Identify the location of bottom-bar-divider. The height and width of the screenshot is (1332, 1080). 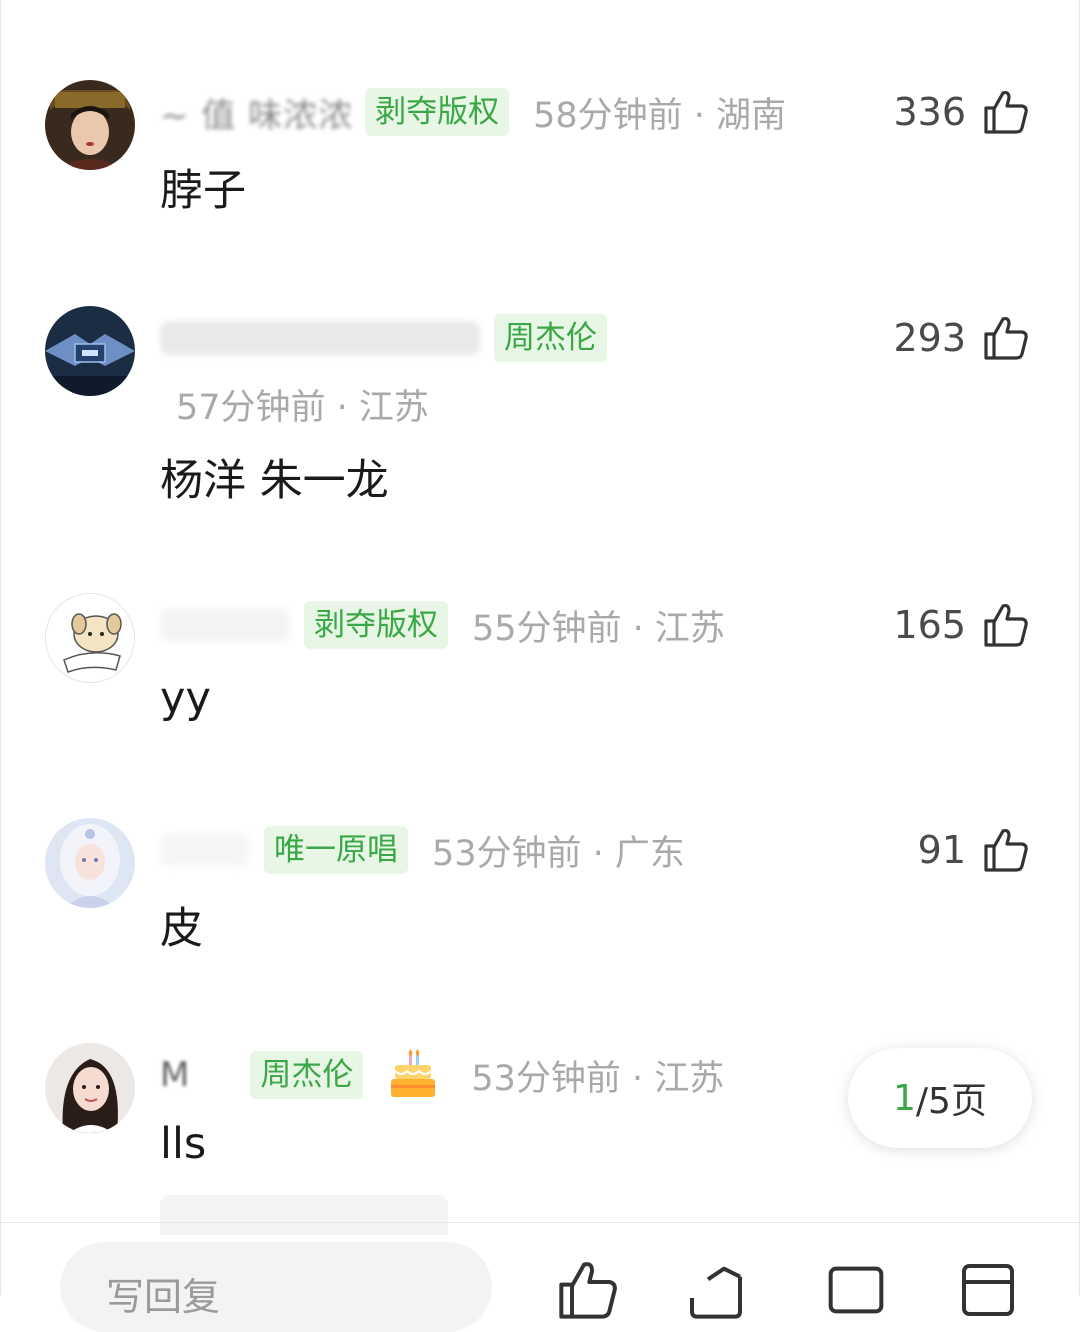
(540, 1222).